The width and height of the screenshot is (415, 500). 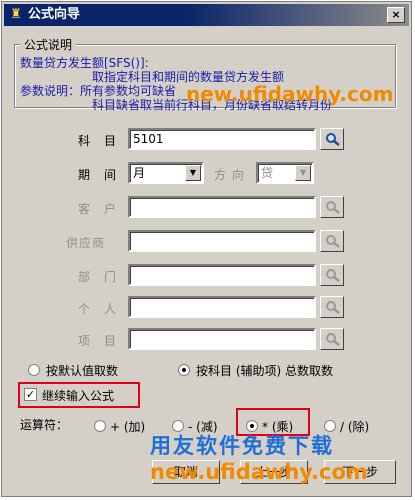 I want to click on period-value: 月, so click(x=139, y=173).